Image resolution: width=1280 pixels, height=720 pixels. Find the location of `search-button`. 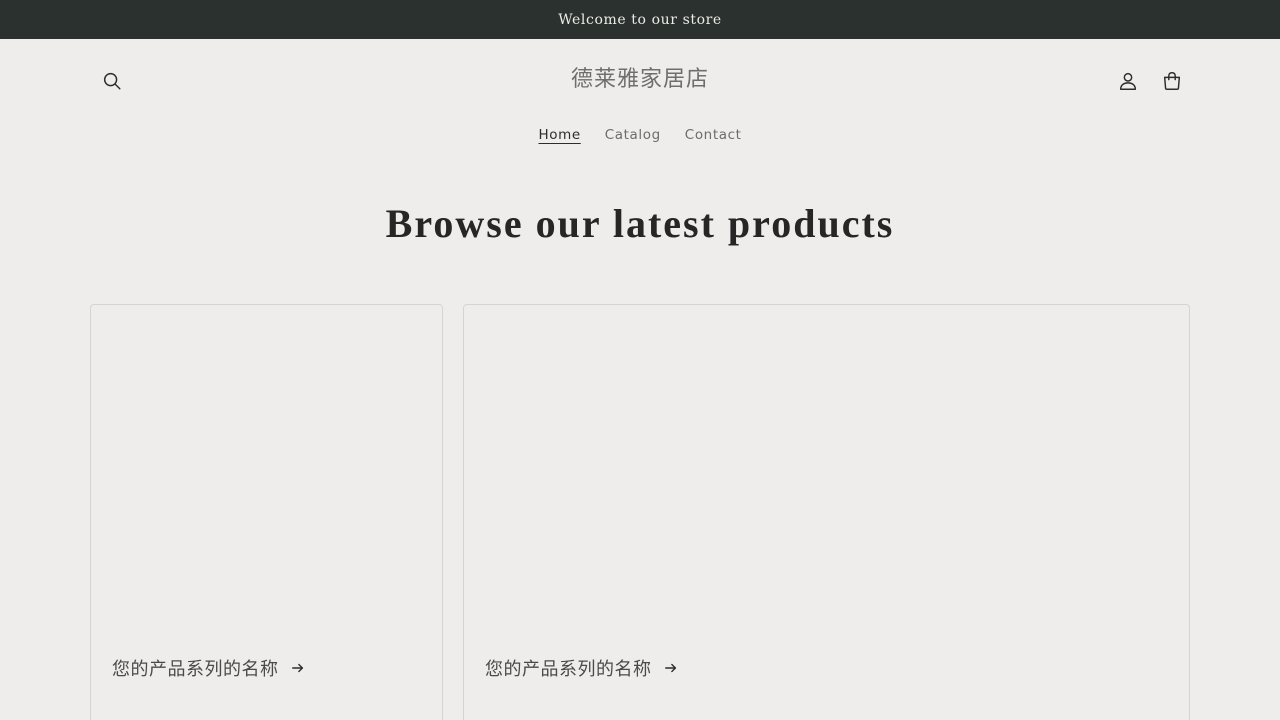

search-button is located at coordinates (112, 81).